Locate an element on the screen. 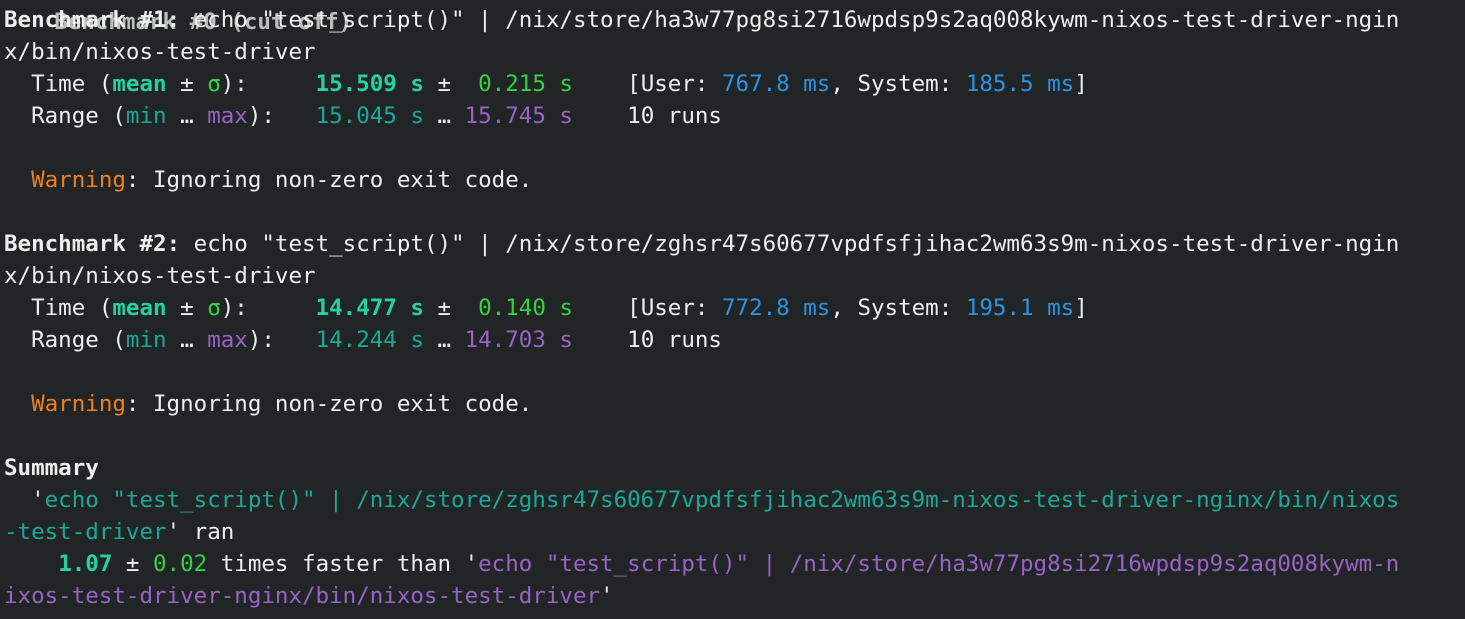 The height and width of the screenshot is (619, 1465). mean-value: 15.509 s is located at coordinates (369, 84).